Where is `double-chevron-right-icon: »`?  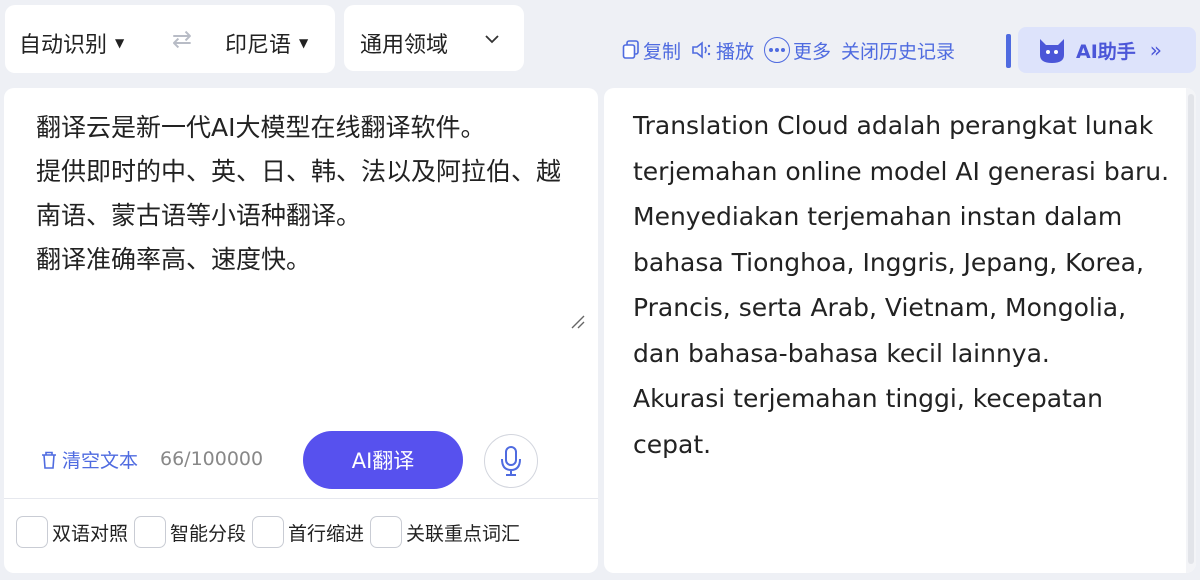 double-chevron-right-icon: » is located at coordinates (1156, 50).